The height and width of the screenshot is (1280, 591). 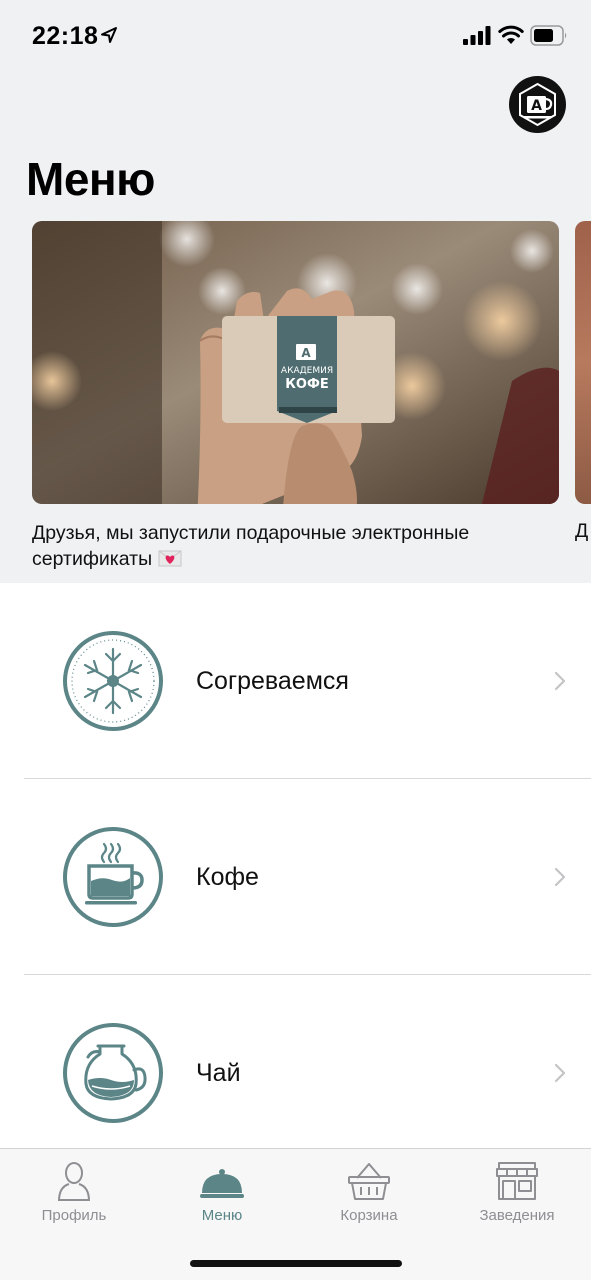 What do you see at coordinates (296, 1263) in the screenshot?
I see `home-indicator` at bounding box center [296, 1263].